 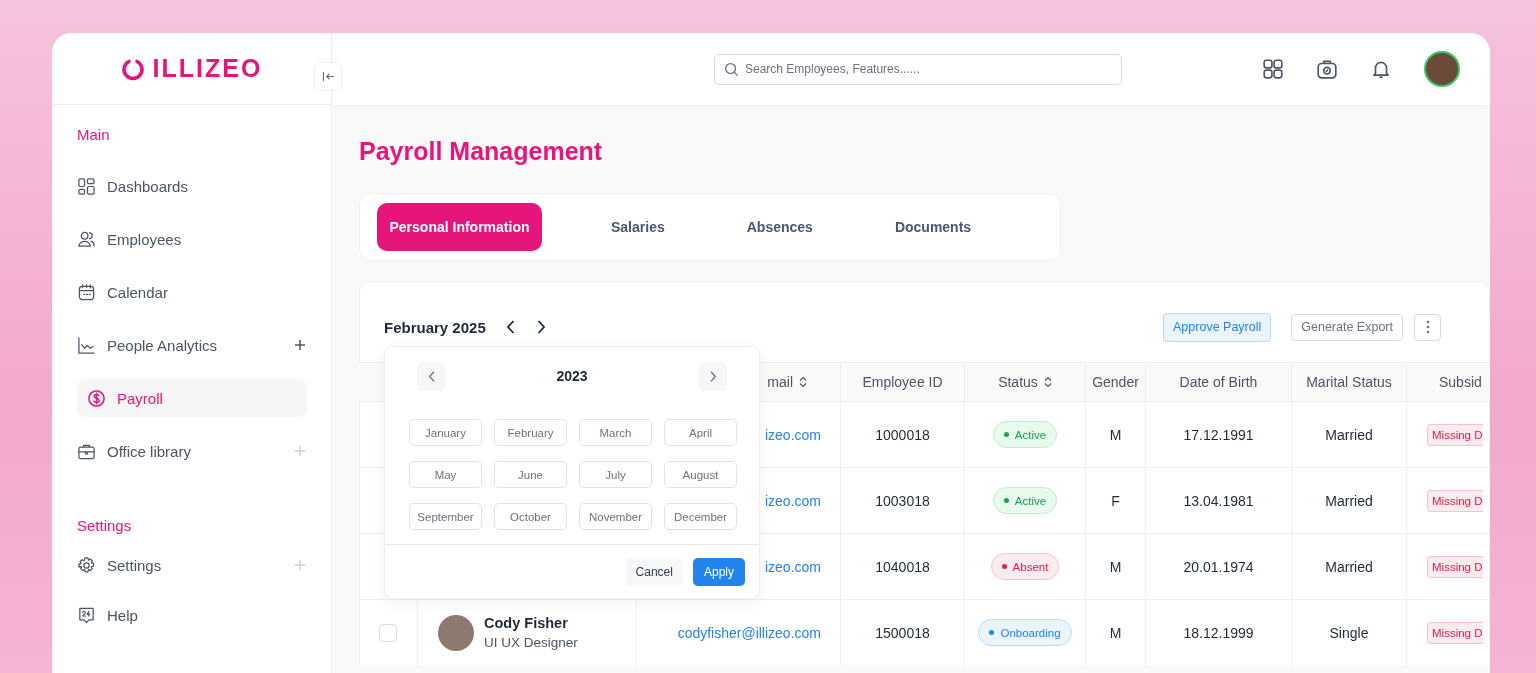 What do you see at coordinates (1018, 382) in the screenshot?
I see `column-header: Status` at bounding box center [1018, 382].